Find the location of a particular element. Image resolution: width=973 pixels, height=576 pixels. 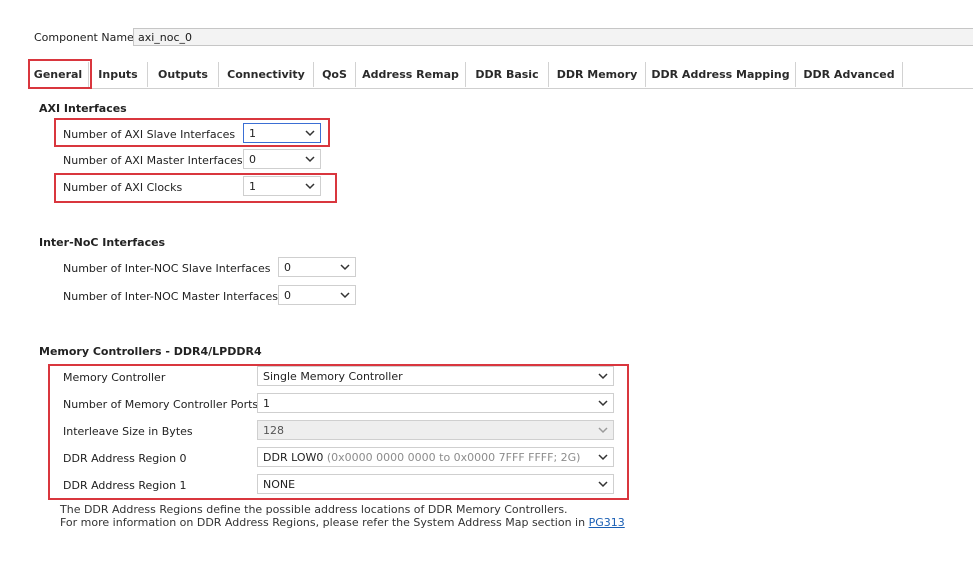

tab-ddr-memory: DDR Memory is located at coordinates (597, 74).